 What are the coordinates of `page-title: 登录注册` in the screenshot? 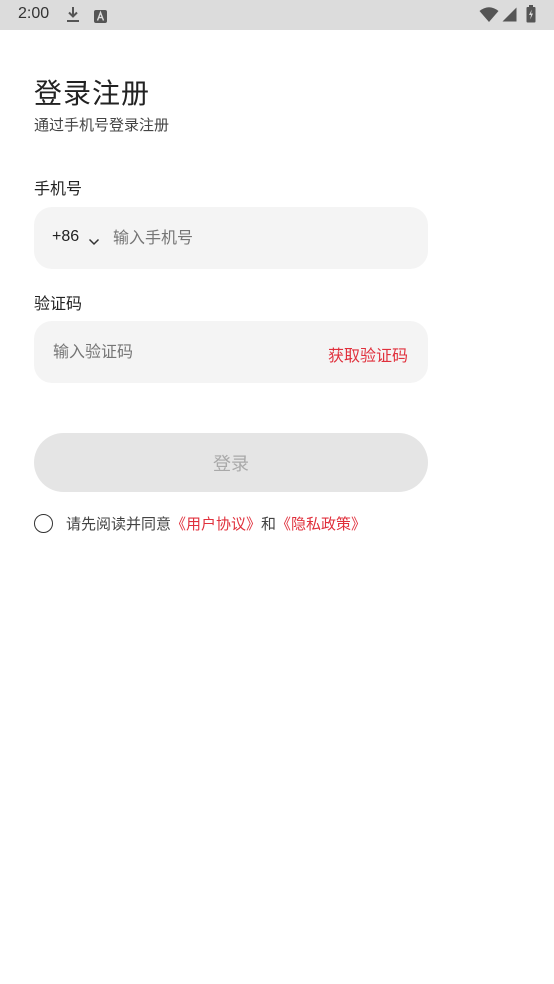 It's located at (92, 93).